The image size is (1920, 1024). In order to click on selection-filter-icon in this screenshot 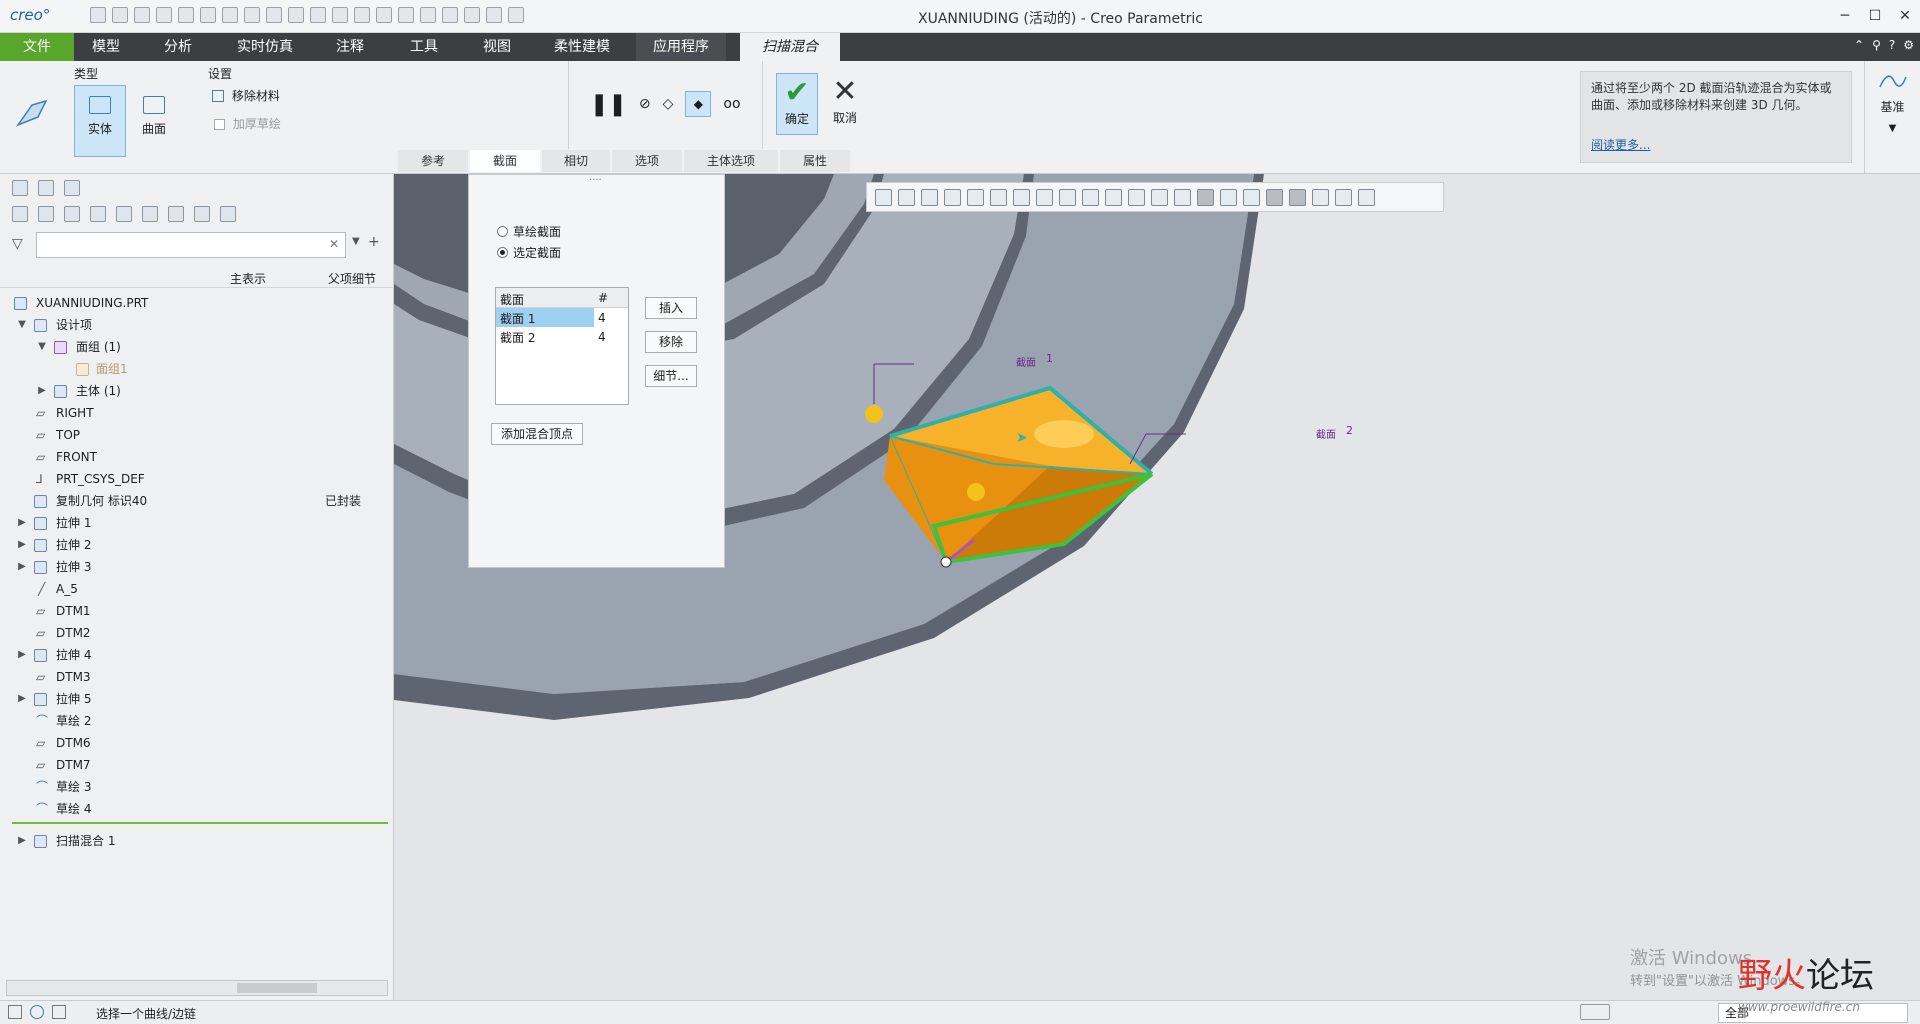, I will do `click(1595, 1012)`.